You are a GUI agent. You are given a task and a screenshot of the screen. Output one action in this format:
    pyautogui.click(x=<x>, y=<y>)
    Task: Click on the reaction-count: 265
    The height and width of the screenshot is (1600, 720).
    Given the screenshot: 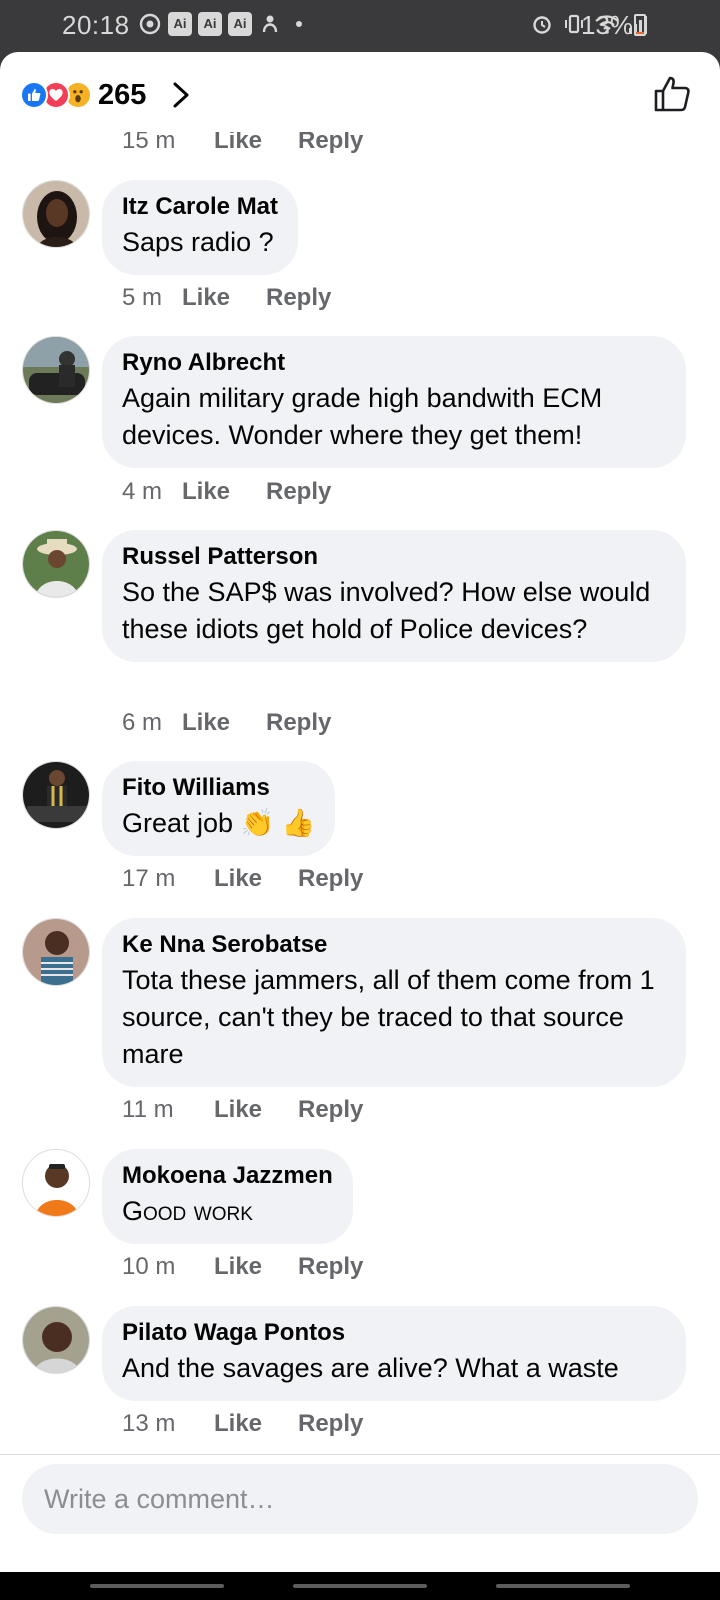 What is the action you would take?
    pyautogui.click(x=122, y=94)
    